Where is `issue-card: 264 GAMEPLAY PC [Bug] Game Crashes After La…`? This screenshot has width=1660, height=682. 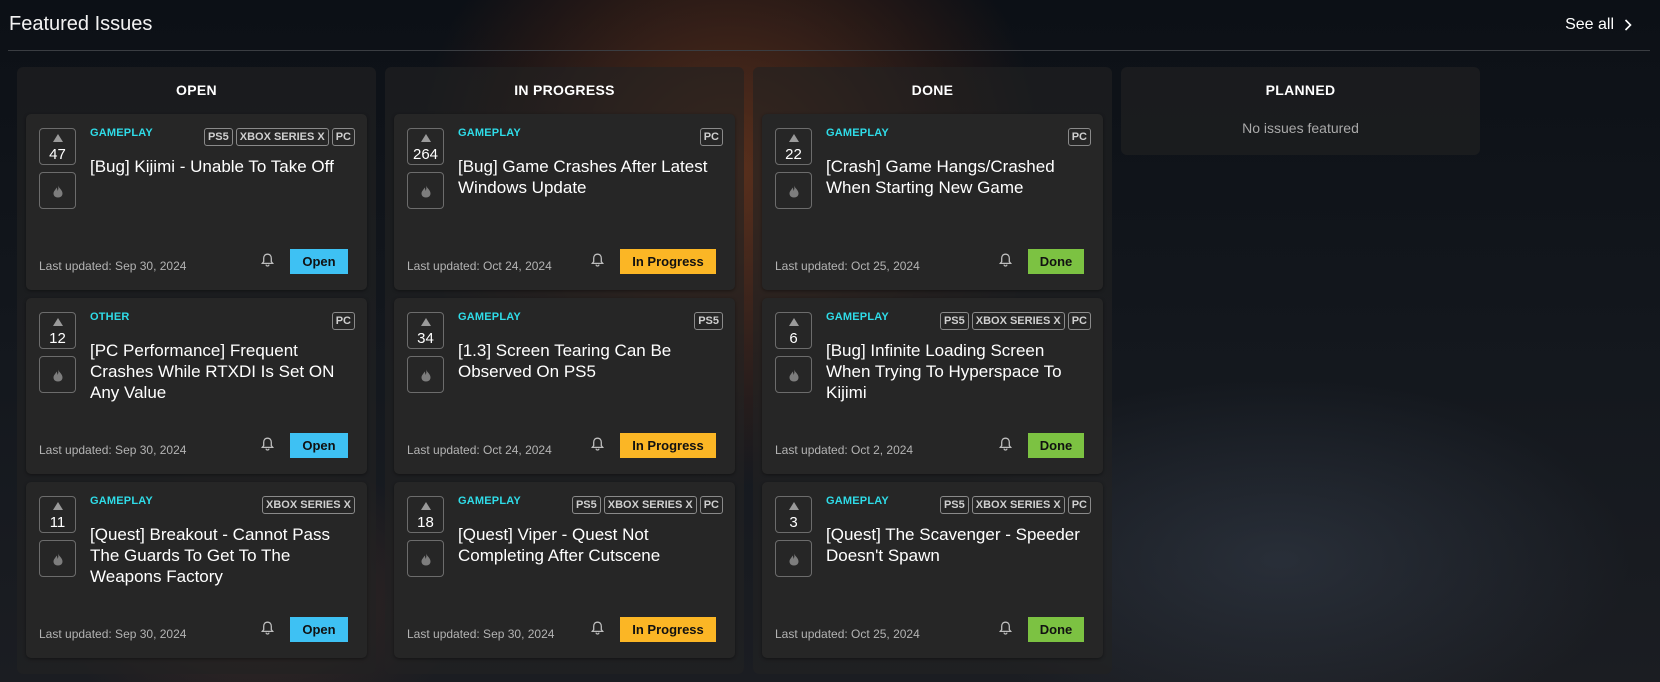 issue-card: 264 GAMEPLAY PC [Bug] Game Crashes After La… is located at coordinates (564, 202).